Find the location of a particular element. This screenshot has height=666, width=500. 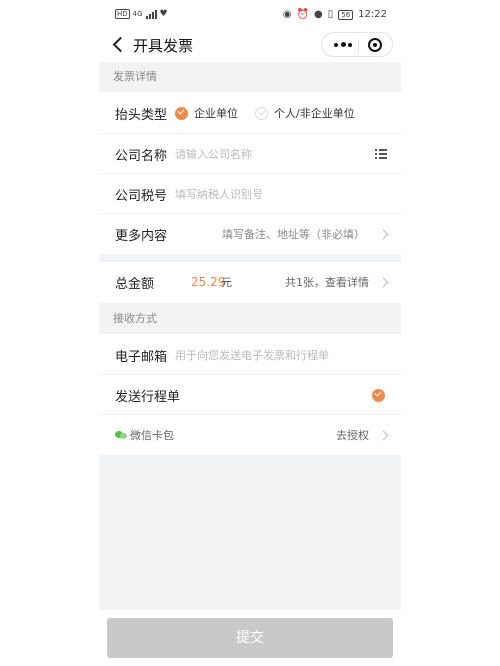

eye-icon: ◉ is located at coordinates (287, 14).